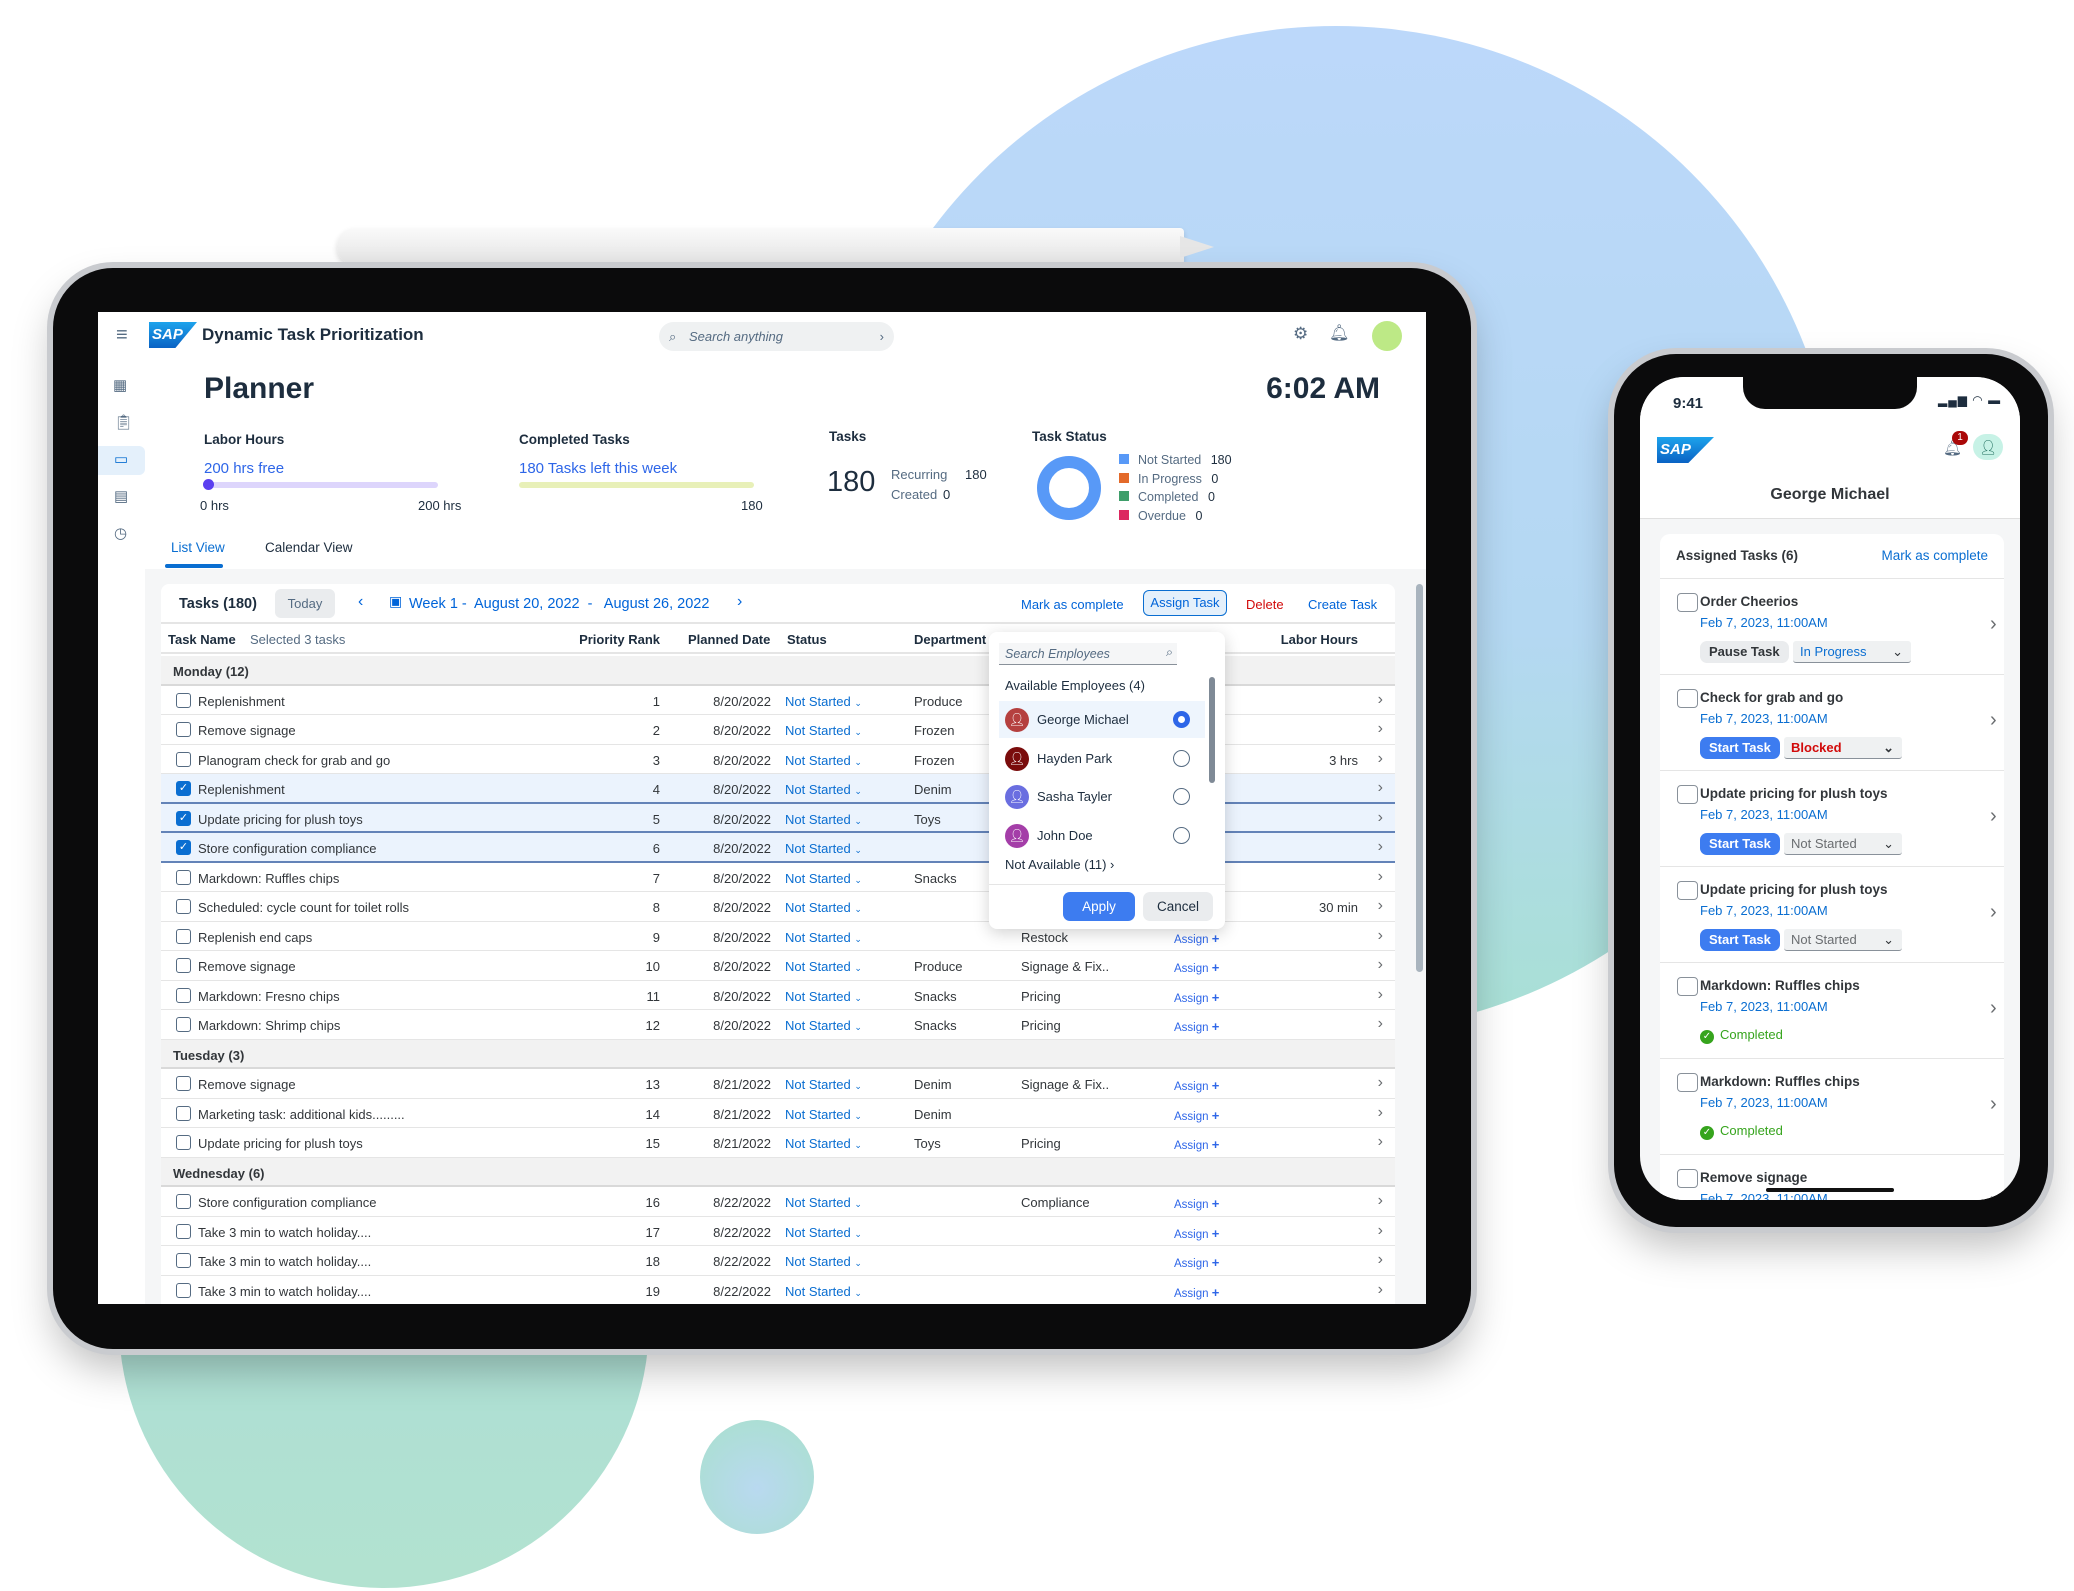  What do you see at coordinates (1419, 778) in the screenshot?
I see `page-scrollbar` at bounding box center [1419, 778].